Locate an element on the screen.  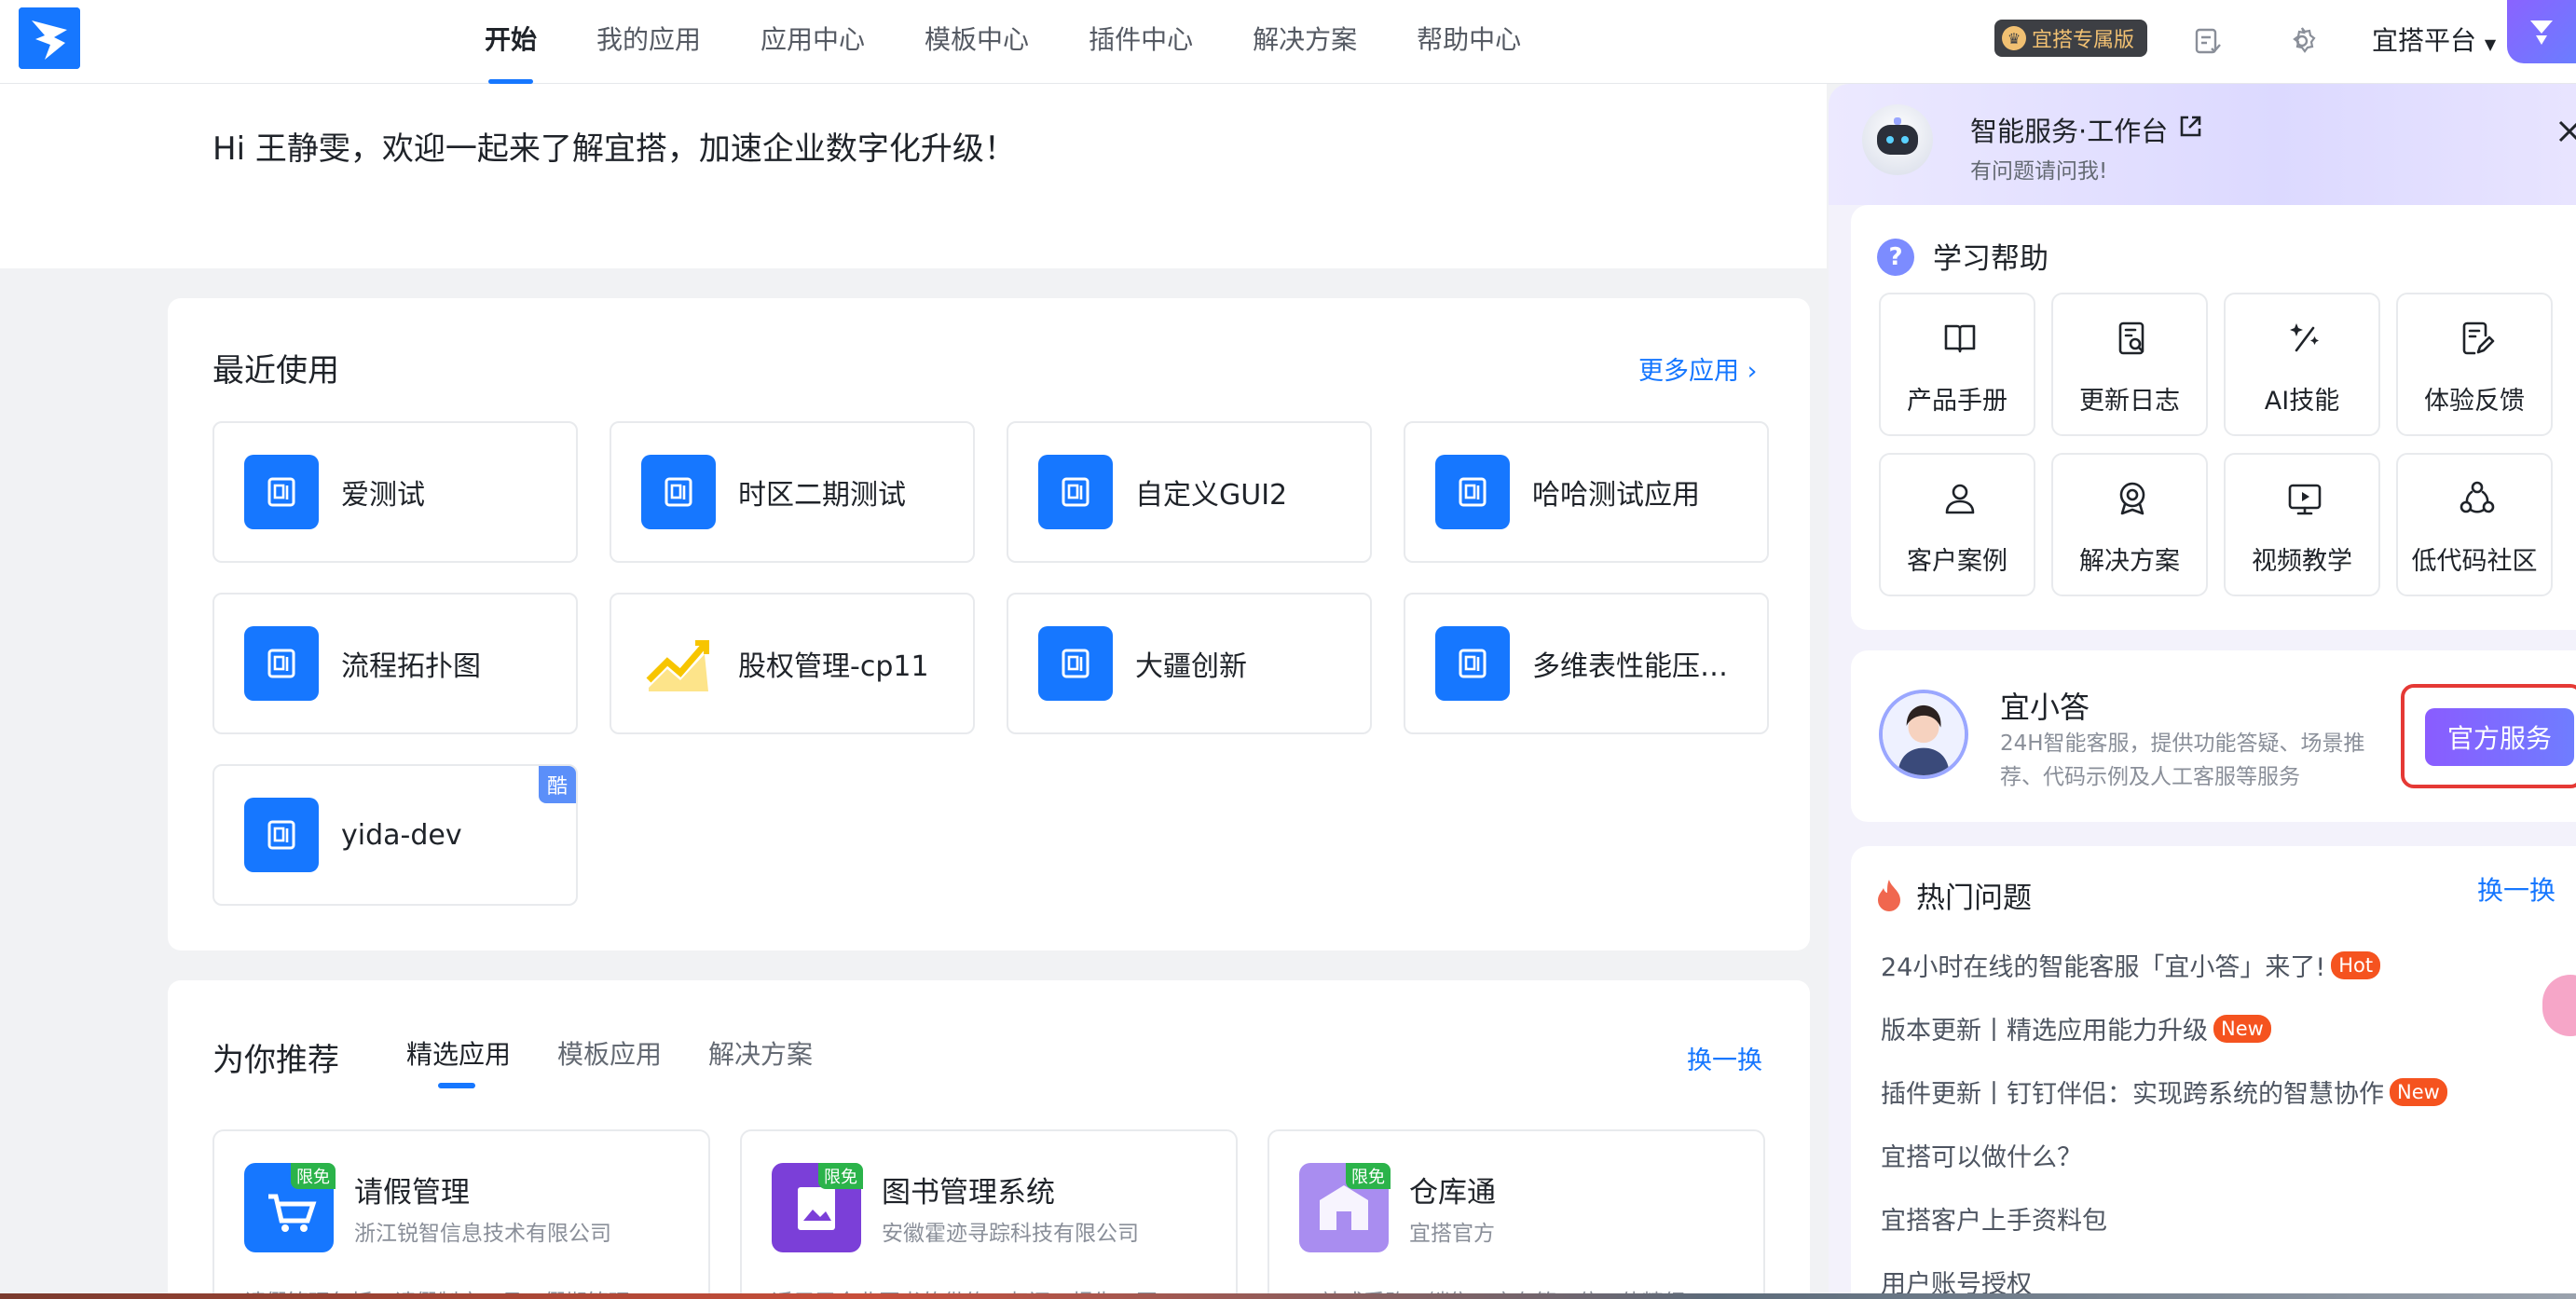
edition-badge: ♛ 宜搭专属版 is located at coordinates (2071, 38).